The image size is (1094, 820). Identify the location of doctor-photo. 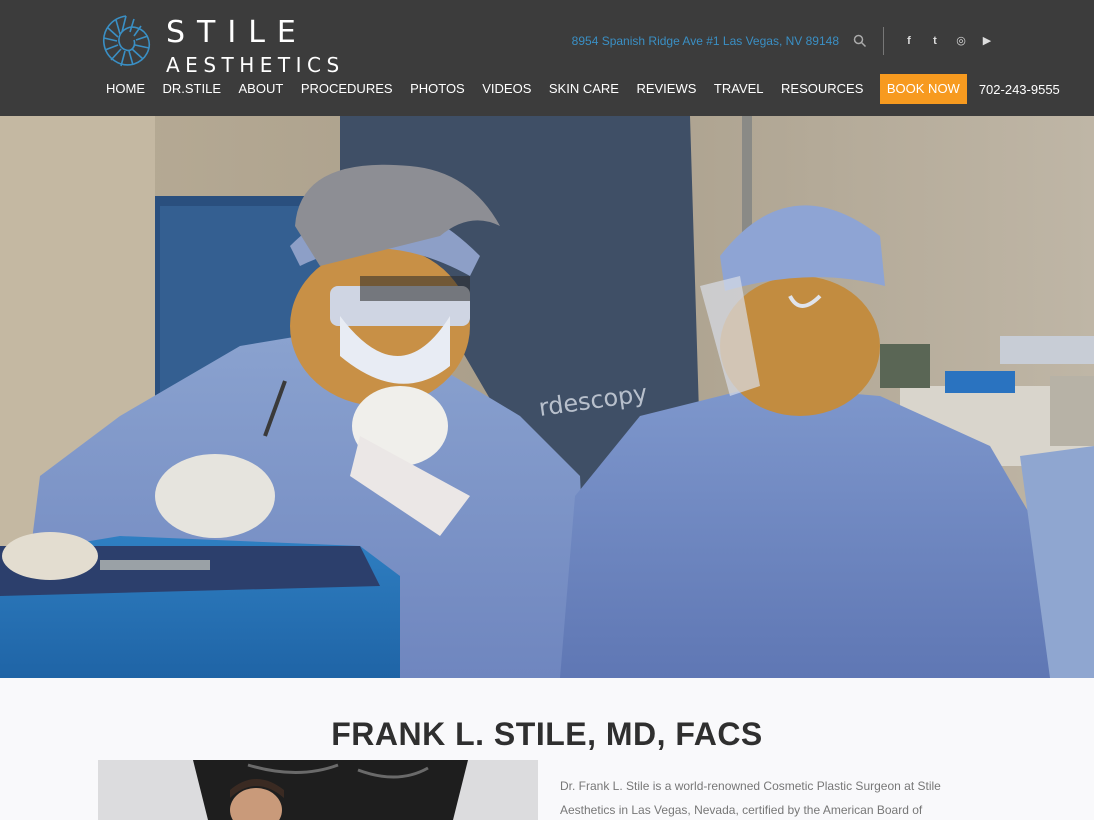
(318, 790).